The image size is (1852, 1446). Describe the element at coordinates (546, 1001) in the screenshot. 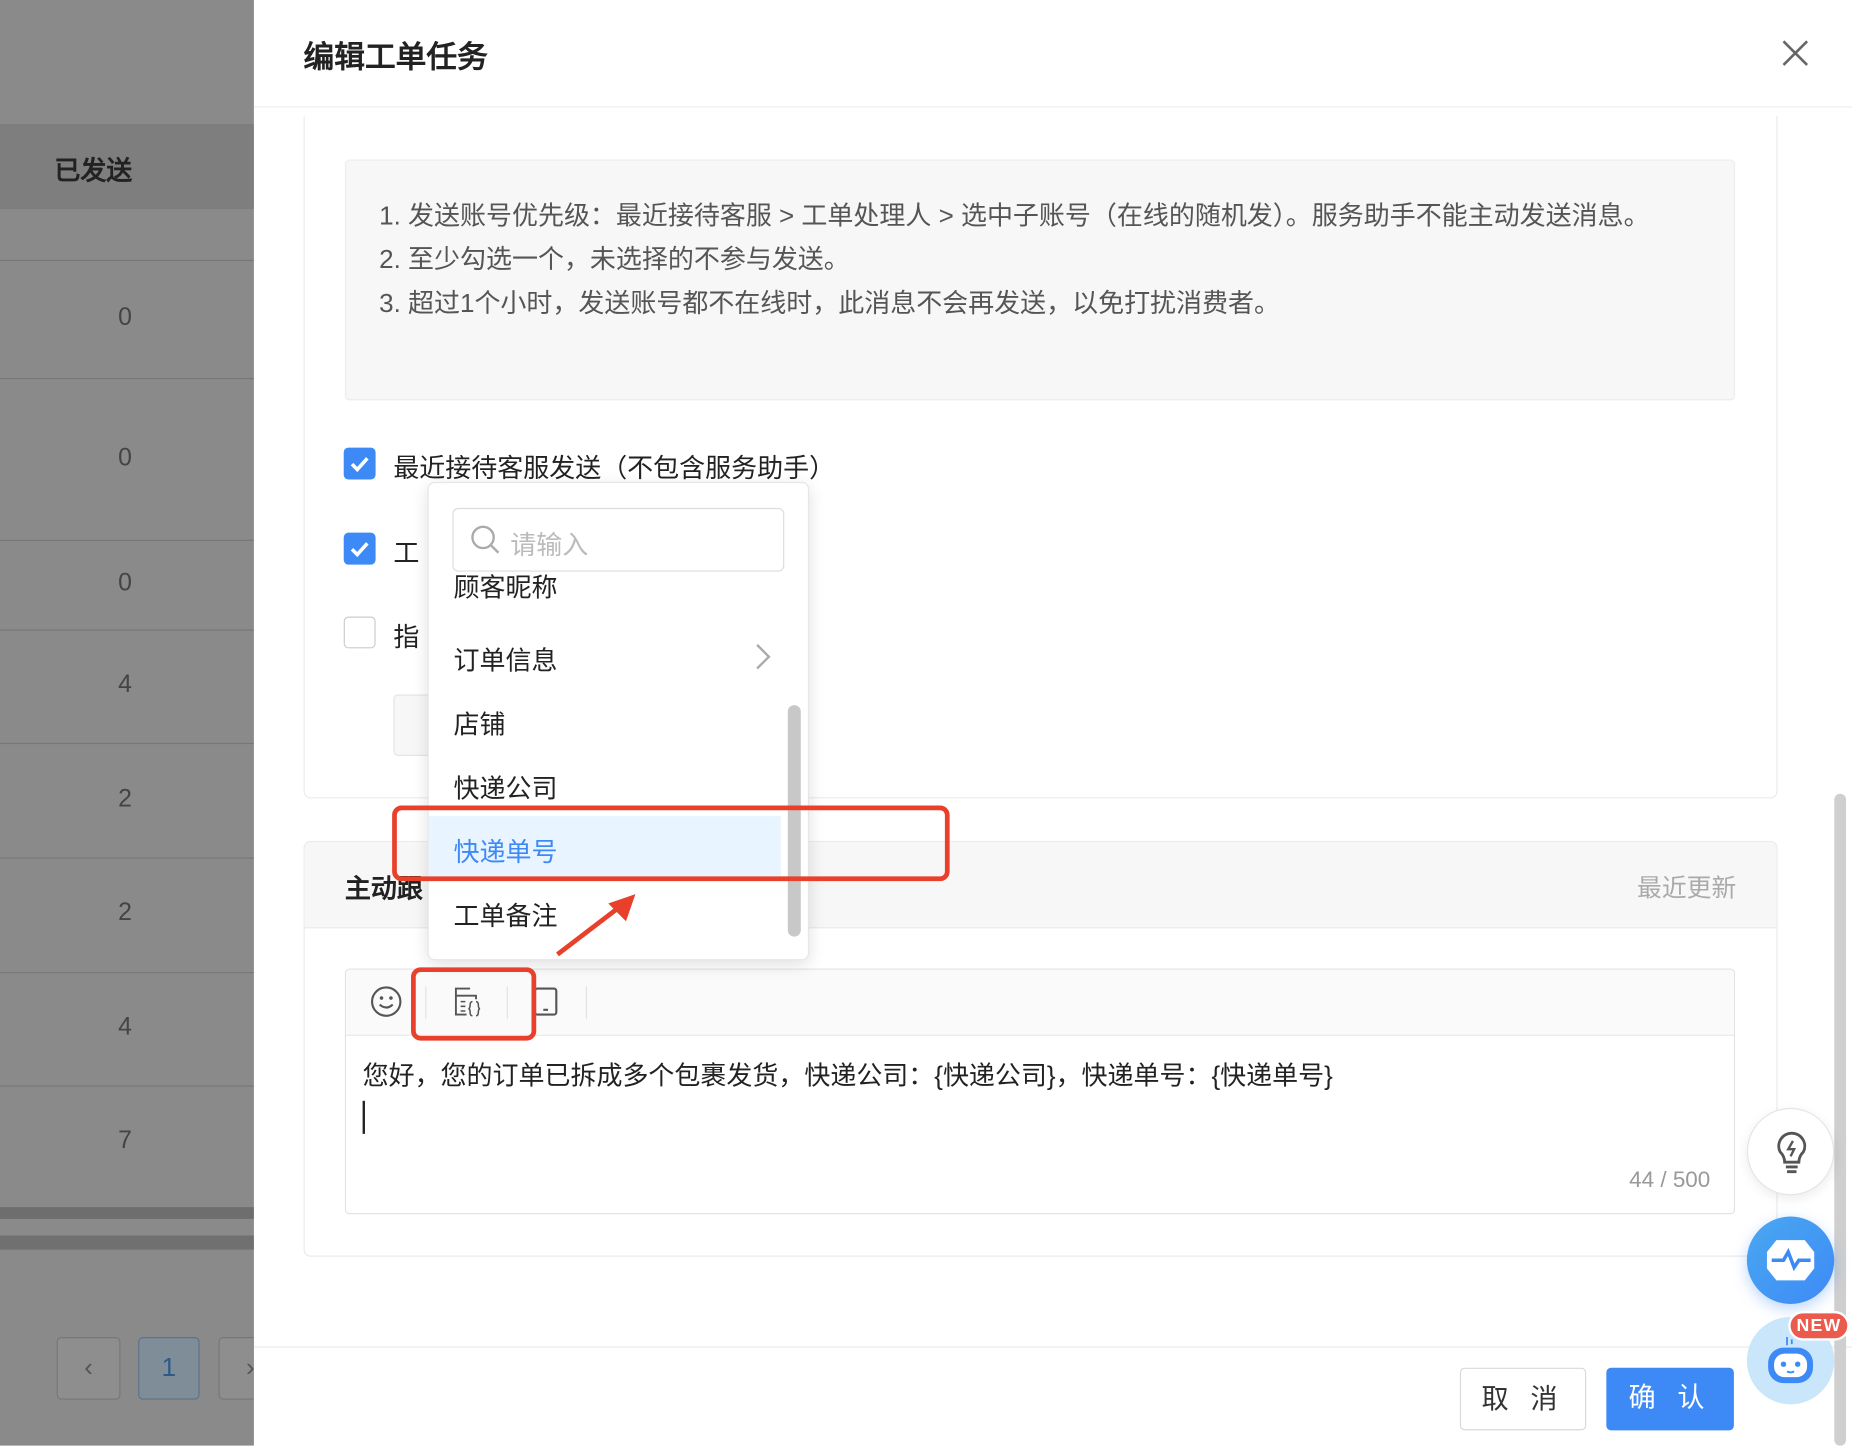

I see `phone-icon` at that location.